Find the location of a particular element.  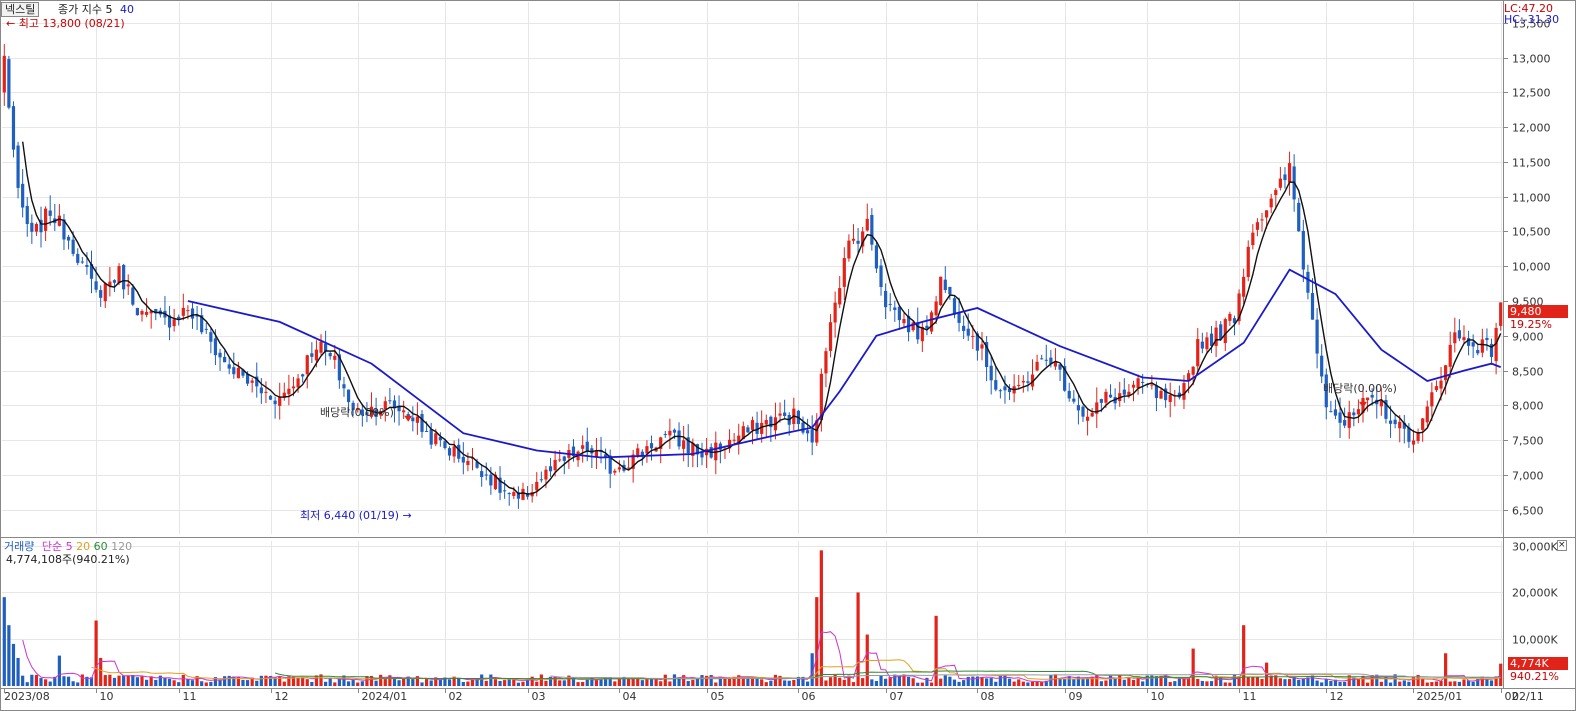

date-label: 04 is located at coordinates (630, 696).